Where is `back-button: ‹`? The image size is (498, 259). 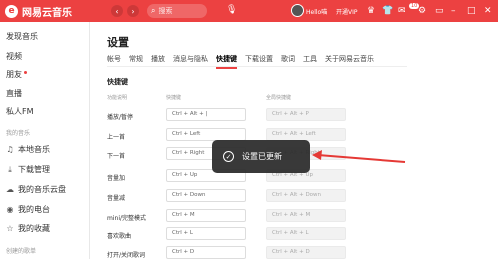
back-button: ‹ is located at coordinates (117, 11).